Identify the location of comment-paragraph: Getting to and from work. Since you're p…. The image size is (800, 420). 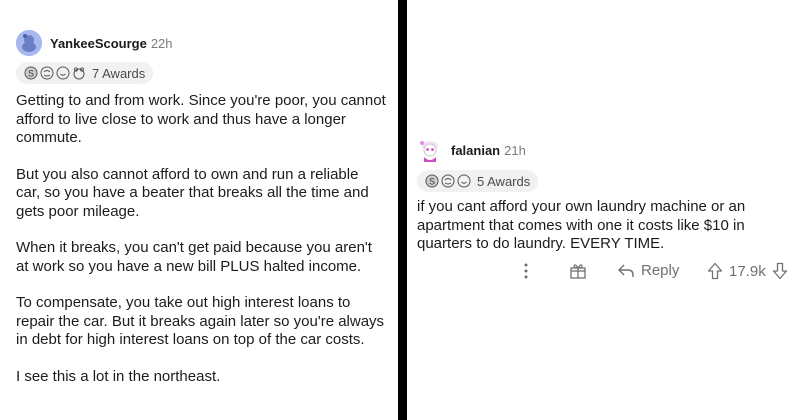
(201, 119).